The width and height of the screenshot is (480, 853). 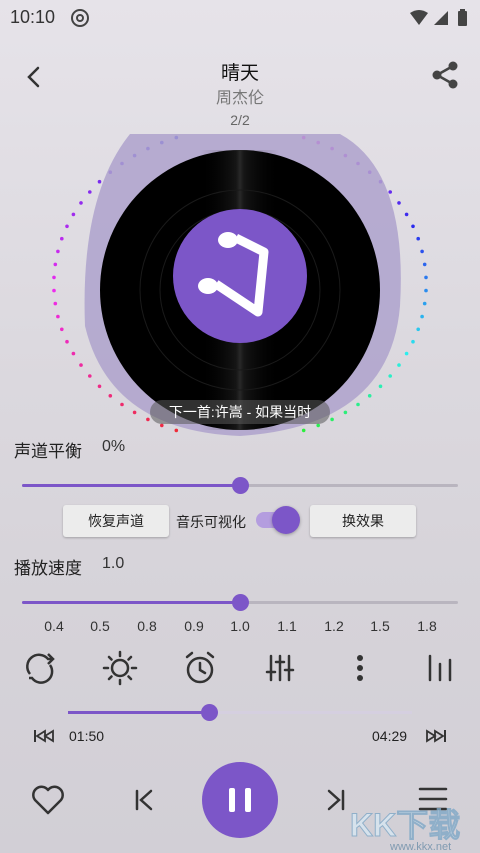 I want to click on speed-tick-label: 1.0, so click(x=240, y=626).